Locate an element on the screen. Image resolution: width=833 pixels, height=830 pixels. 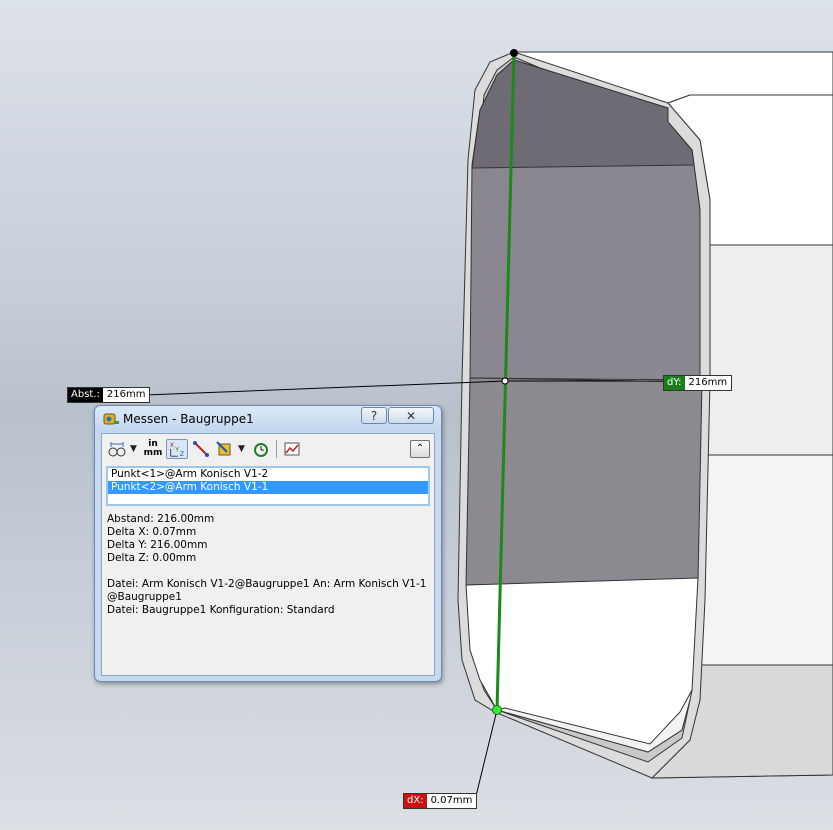
svg-text: Y is located at coordinates (176, 450).